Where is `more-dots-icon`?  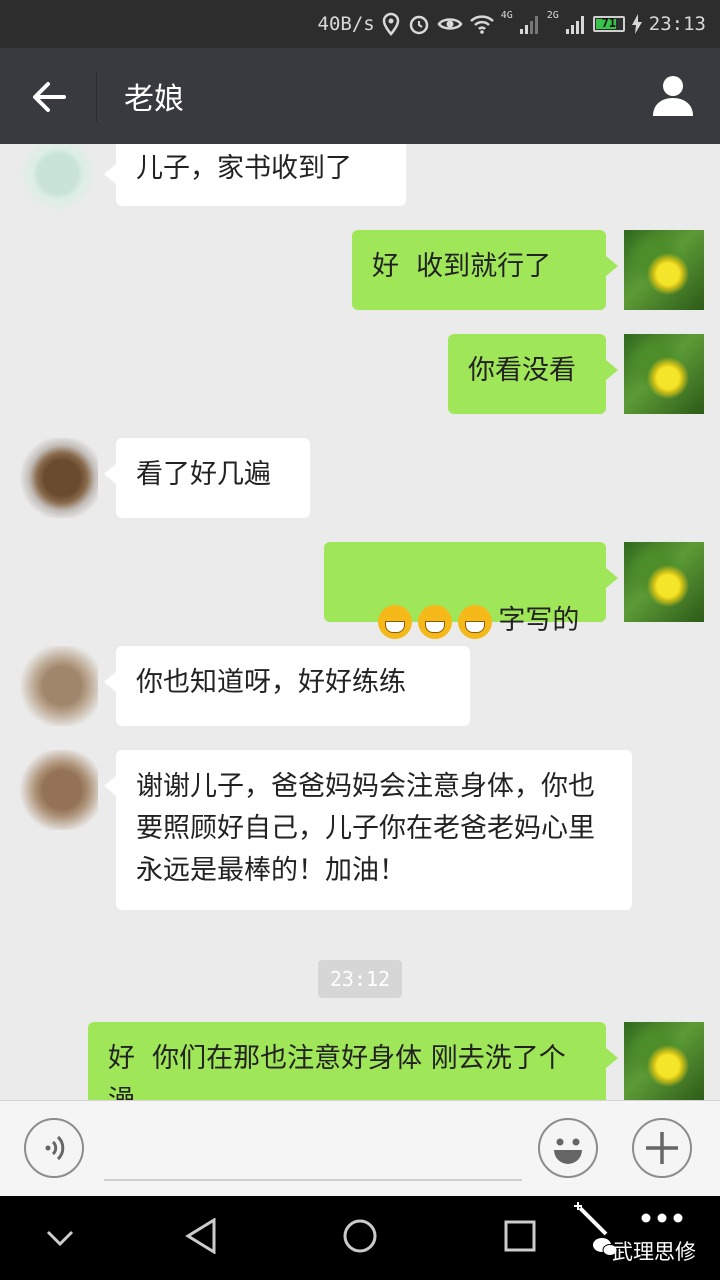 more-dots-icon is located at coordinates (662, 1218).